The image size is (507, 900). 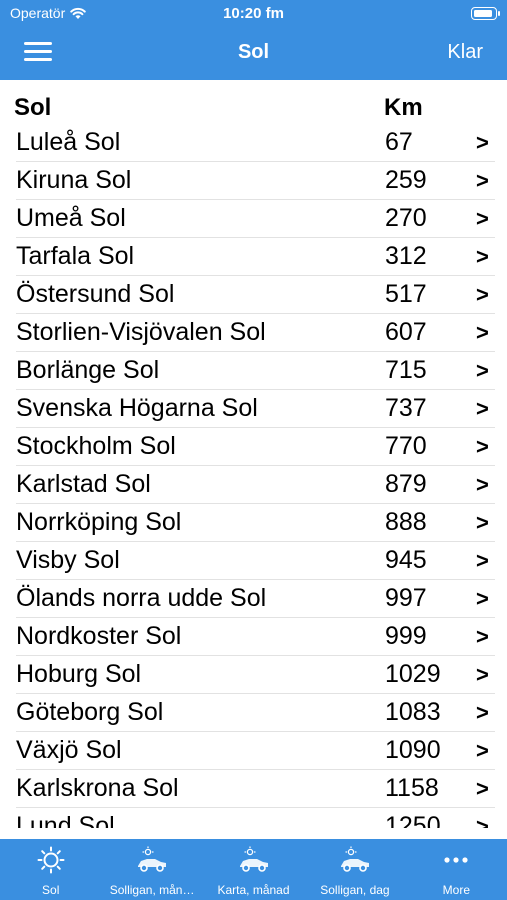 What do you see at coordinates (141, 598) in the screenshot?
I see `station-name: Ölands norra udde Sol` at bounding box center [141, 598].